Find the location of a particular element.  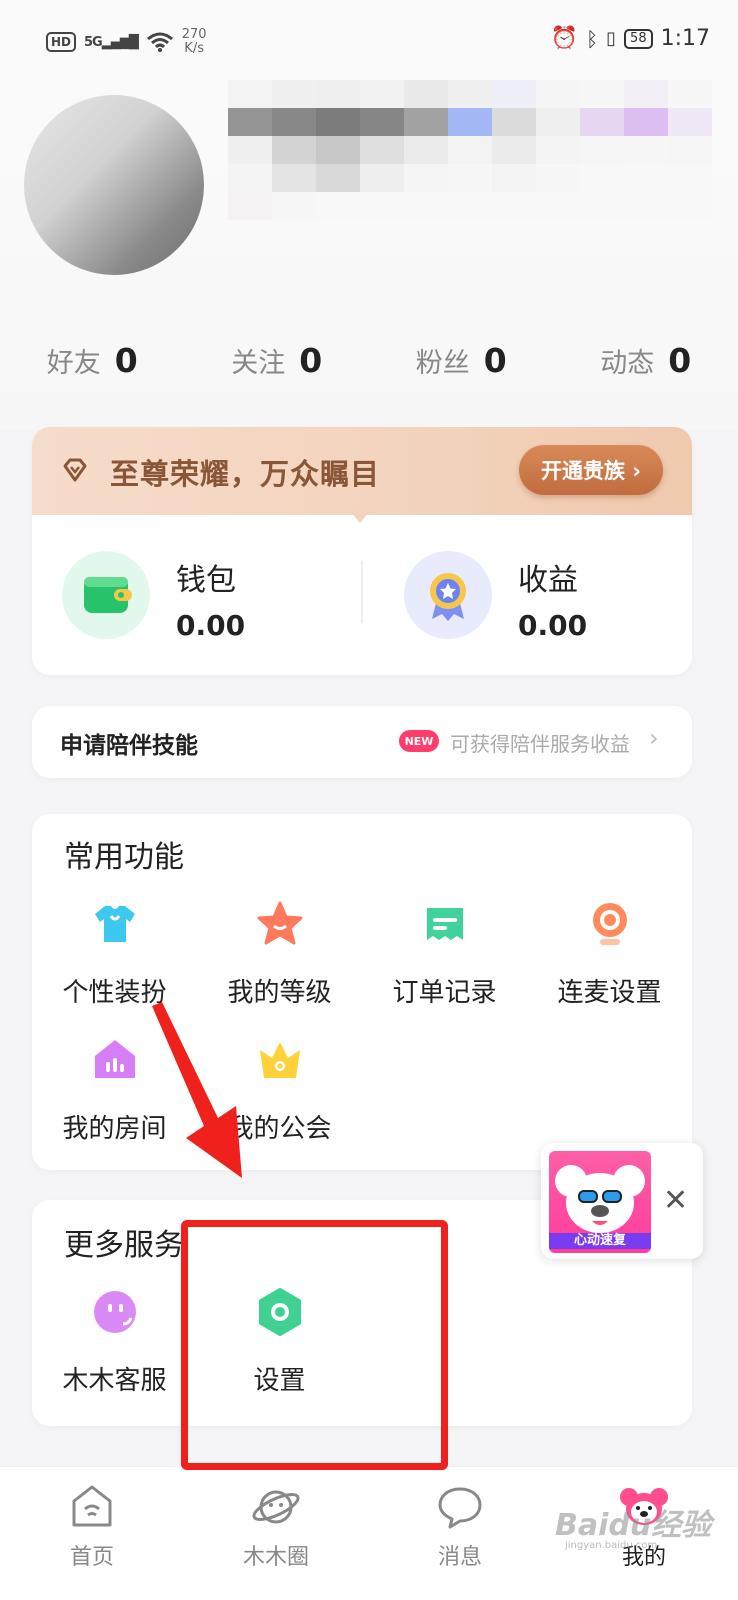

vip-banner: 至尊荣耀，万众瞩目 开通贵族 › is located at coordinates (362, 471).